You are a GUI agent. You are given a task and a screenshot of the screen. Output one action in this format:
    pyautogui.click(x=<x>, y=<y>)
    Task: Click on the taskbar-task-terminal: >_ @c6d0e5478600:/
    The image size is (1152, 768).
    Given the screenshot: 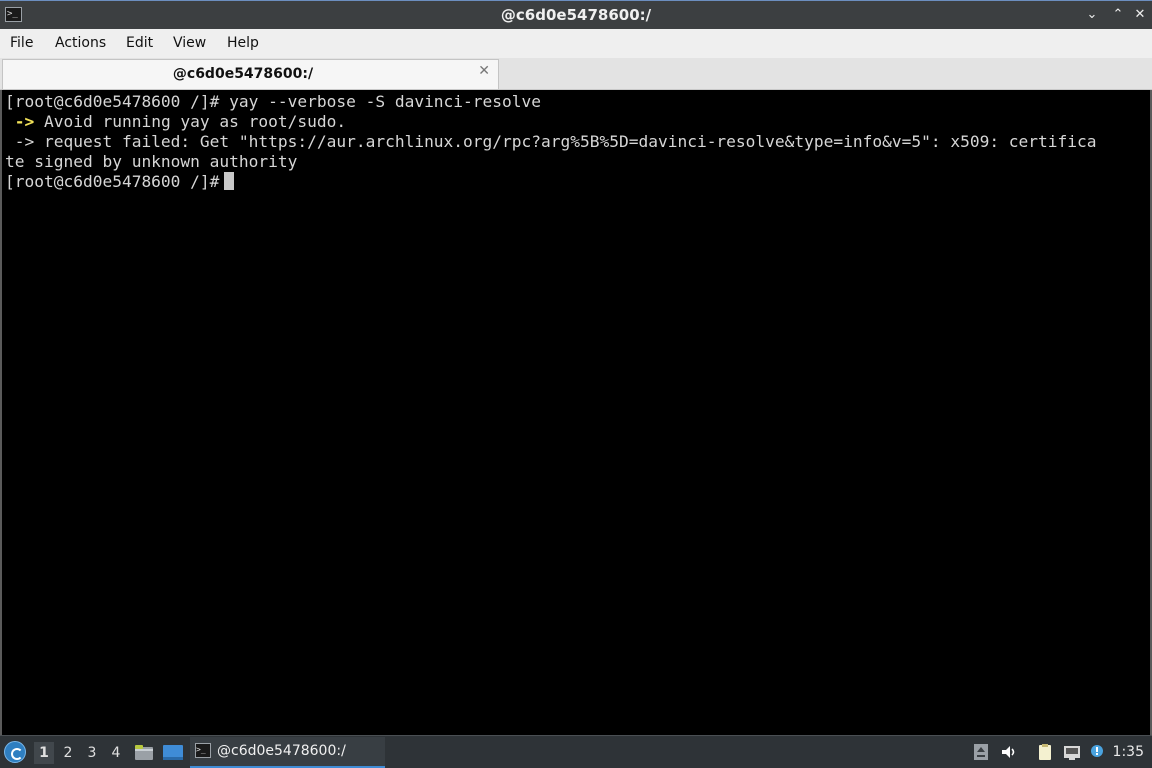 What is the action you would take?
    pyautogui.click(x=287, y=752)
    